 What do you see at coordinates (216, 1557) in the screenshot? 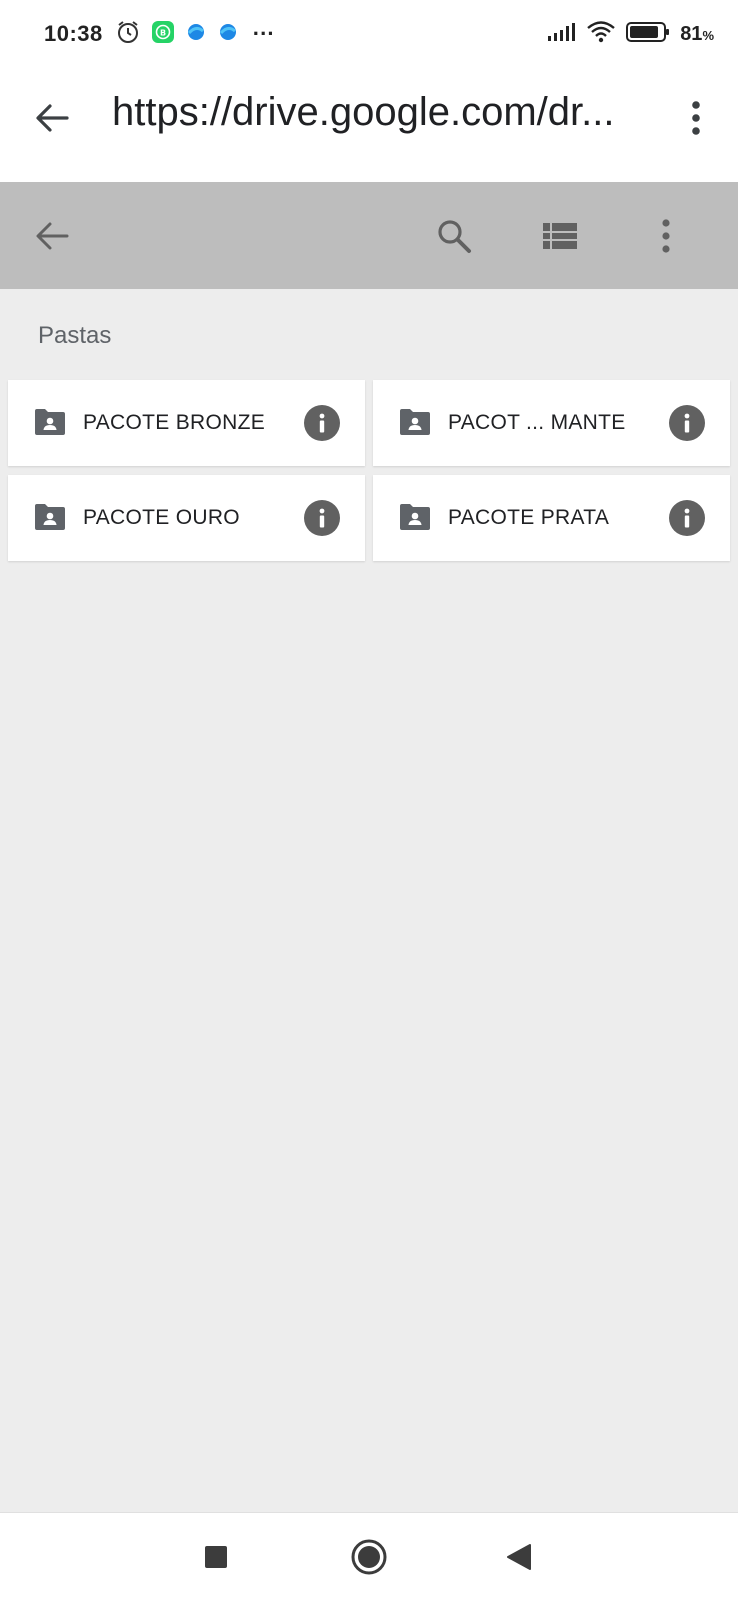
I see `recents-square-icon` at bounding box center [216, 1557].